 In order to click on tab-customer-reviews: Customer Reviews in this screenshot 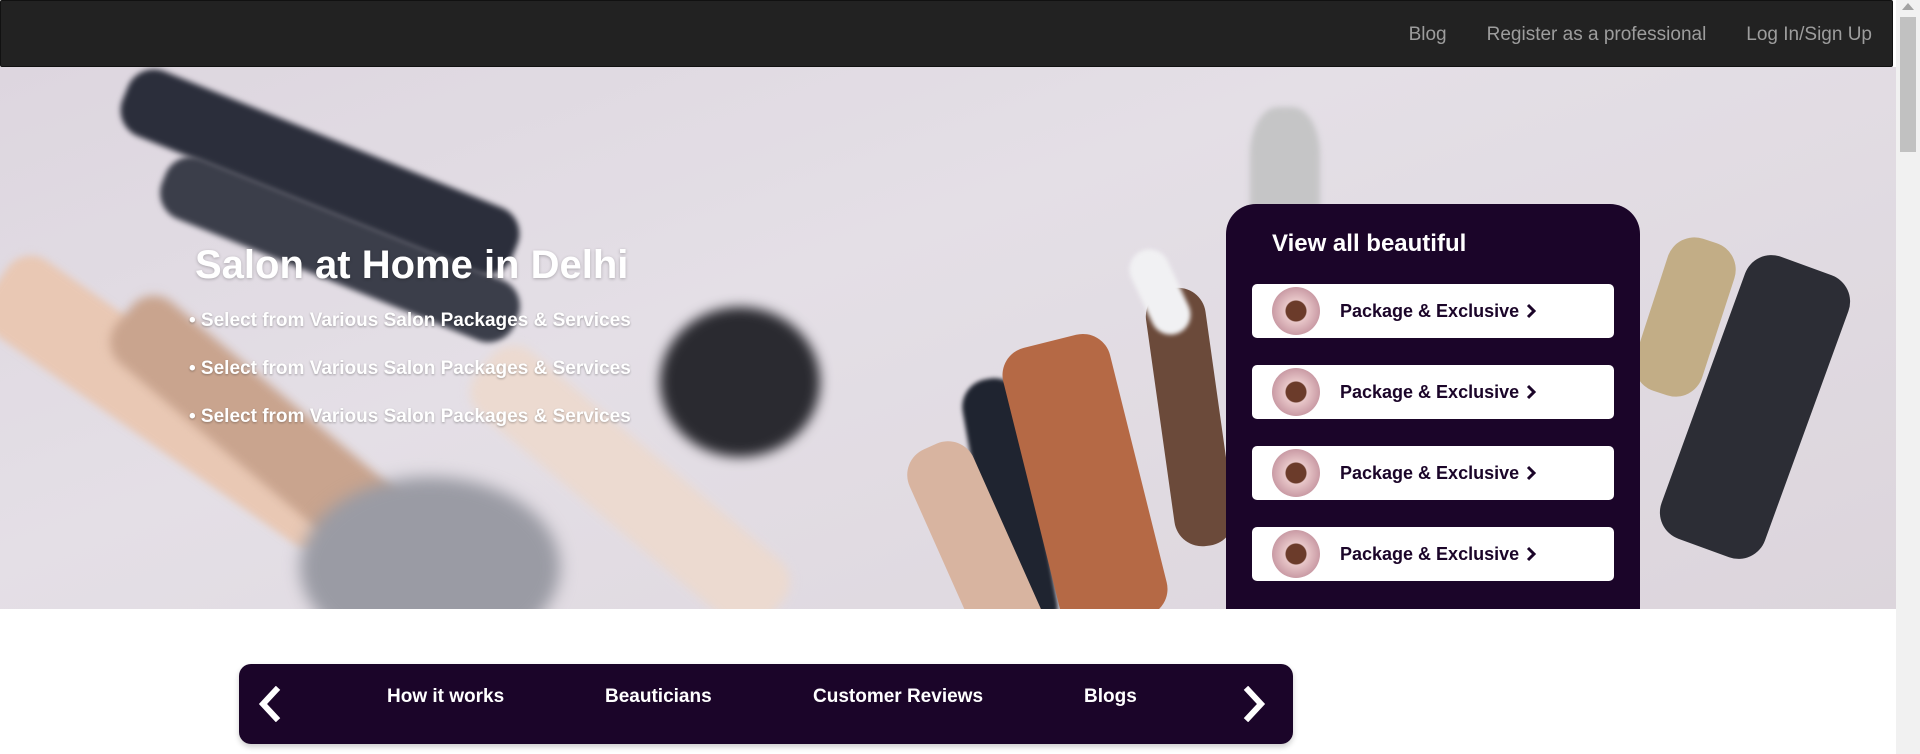, I will do `click(898, 697)`.